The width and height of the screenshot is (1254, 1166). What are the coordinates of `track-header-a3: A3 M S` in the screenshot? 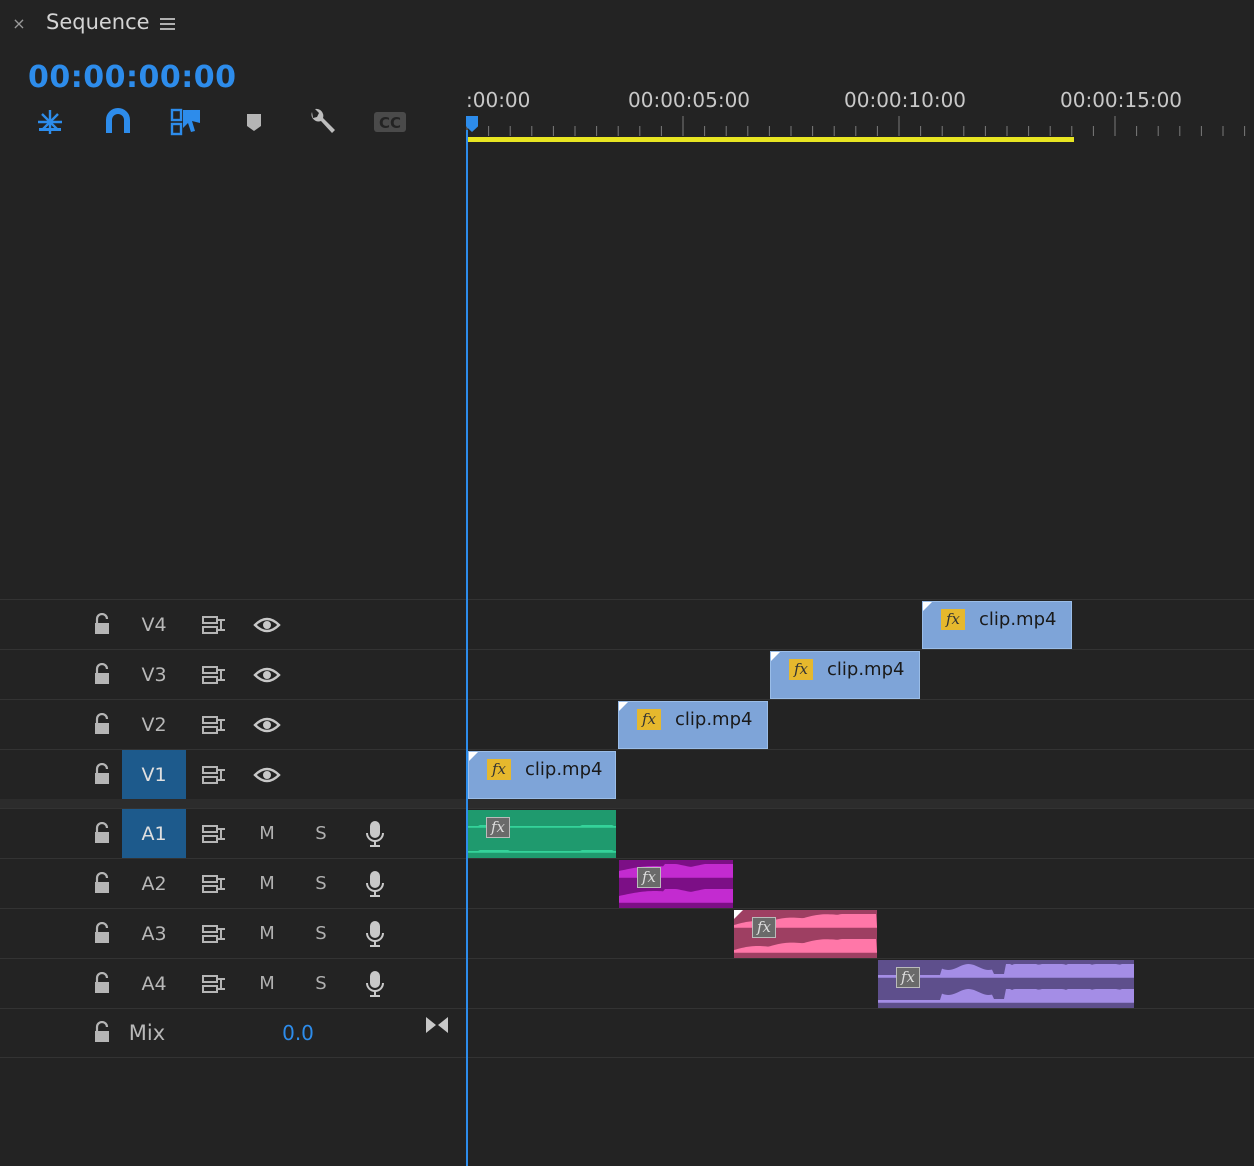 It's located at (233, 933).